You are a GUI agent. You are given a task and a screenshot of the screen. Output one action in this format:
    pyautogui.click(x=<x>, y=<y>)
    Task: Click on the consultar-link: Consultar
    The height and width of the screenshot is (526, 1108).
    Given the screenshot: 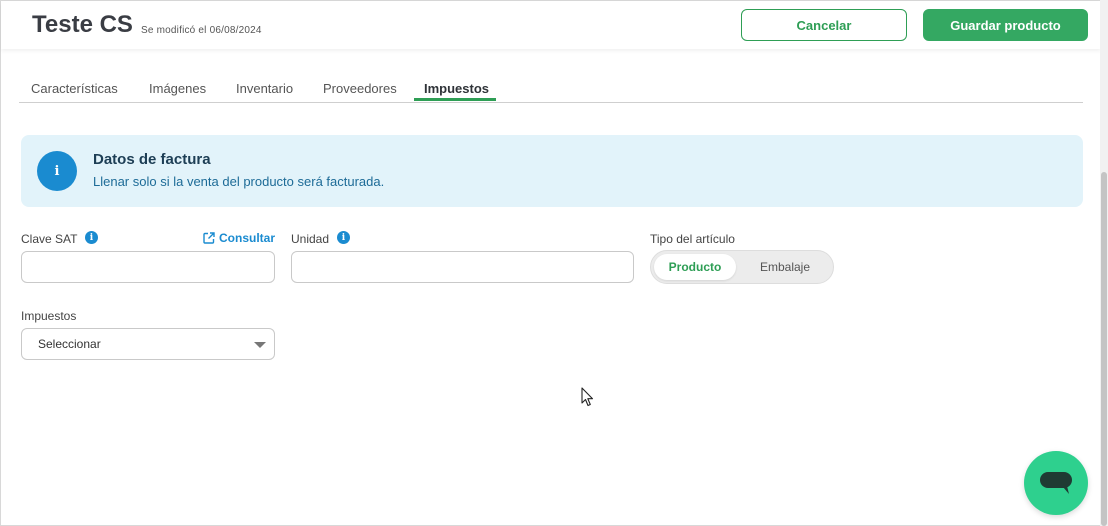 What is the action you would take?
    pyautogui.click(x=239, y=238)
    